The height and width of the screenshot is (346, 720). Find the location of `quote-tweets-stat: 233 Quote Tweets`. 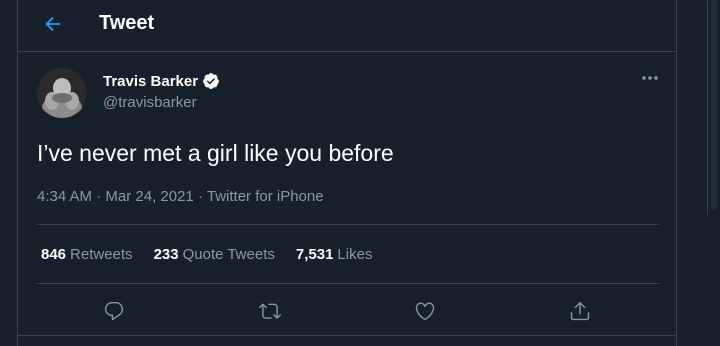

quote-tweets-stat: 233 Quote Tweets is located at coordinates (214, 254).